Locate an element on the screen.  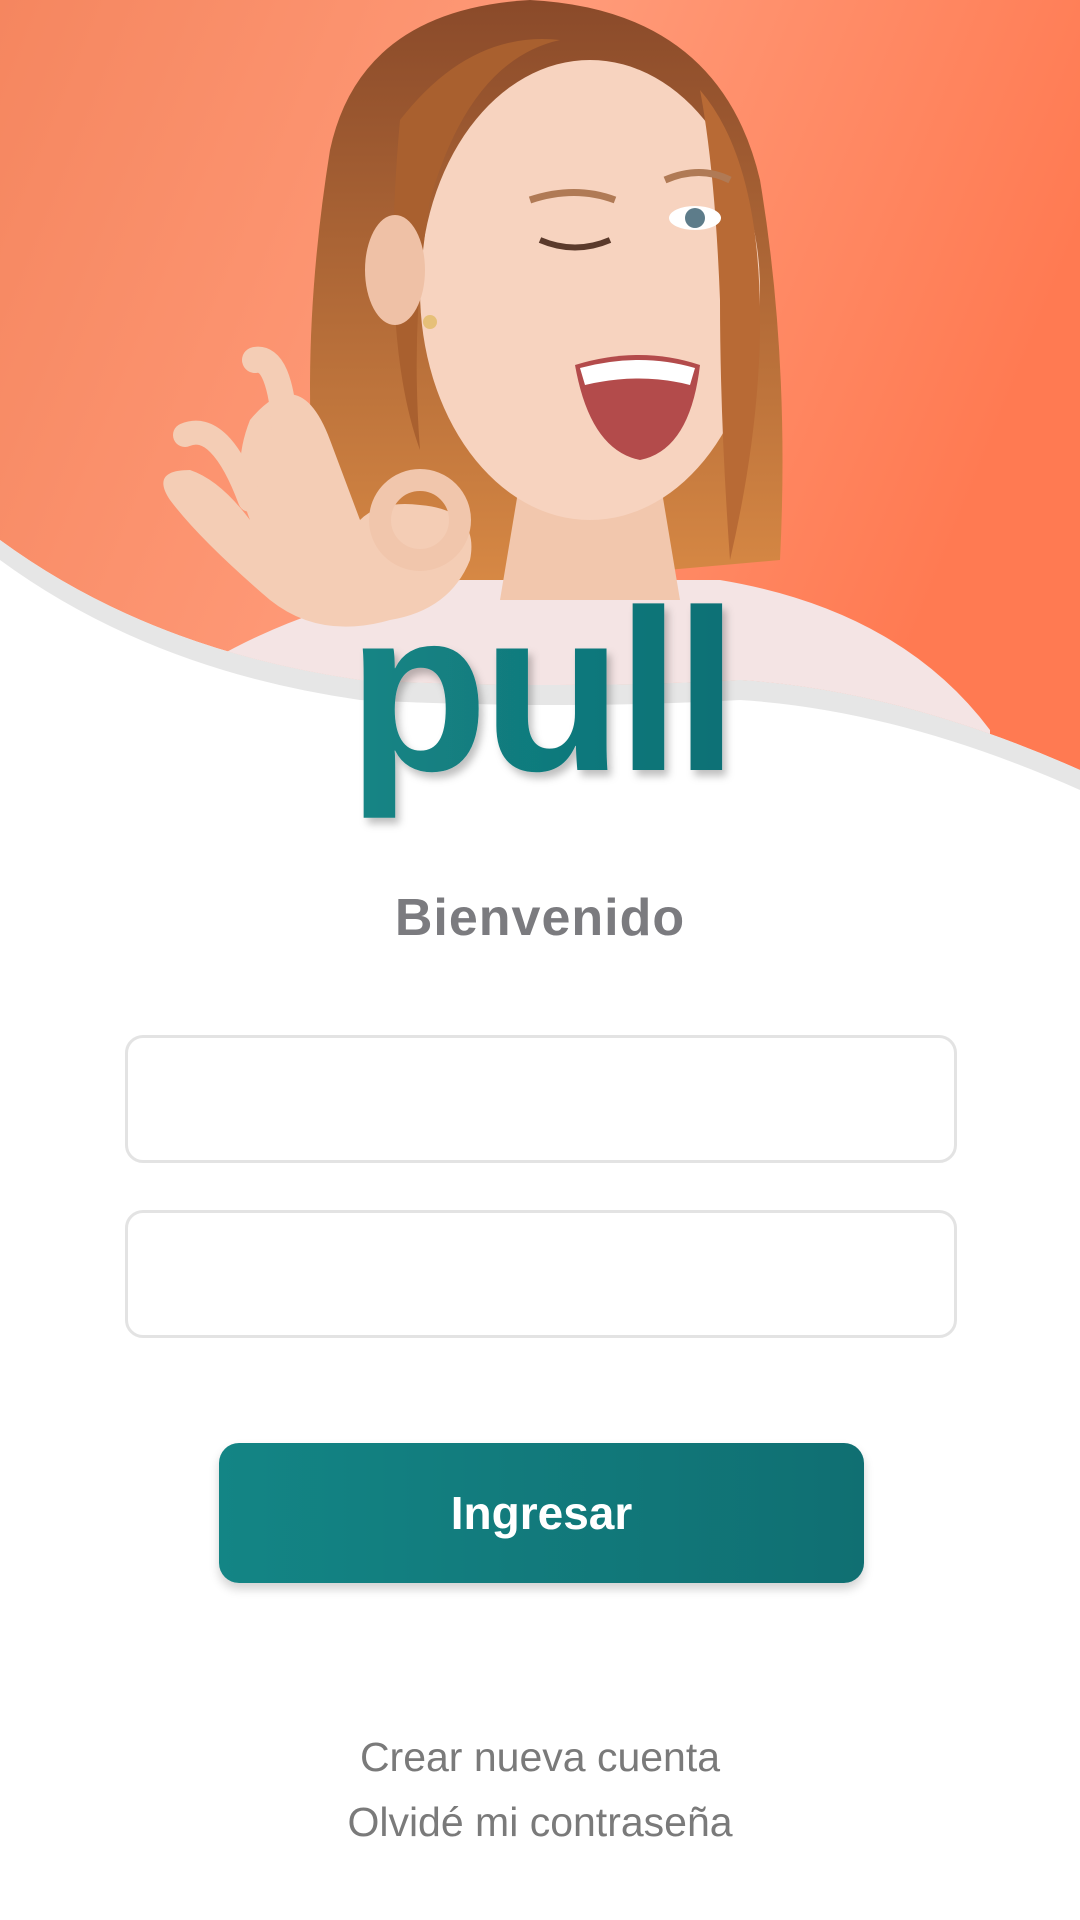
pull-logo: pull is located at coordinates (543, 690).